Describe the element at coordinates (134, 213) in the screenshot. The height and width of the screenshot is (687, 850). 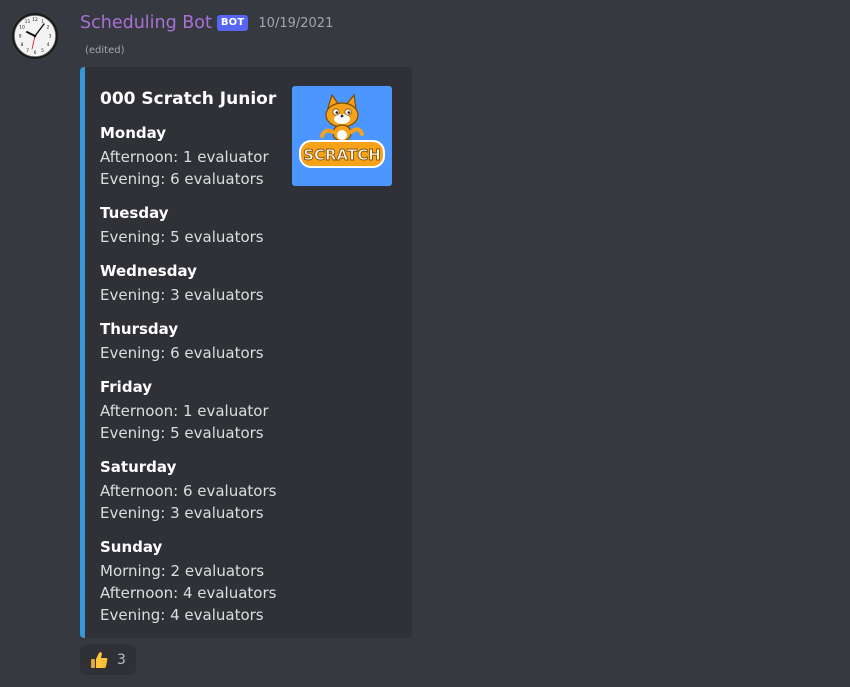
I see `field-name: Tuesday` at that location.